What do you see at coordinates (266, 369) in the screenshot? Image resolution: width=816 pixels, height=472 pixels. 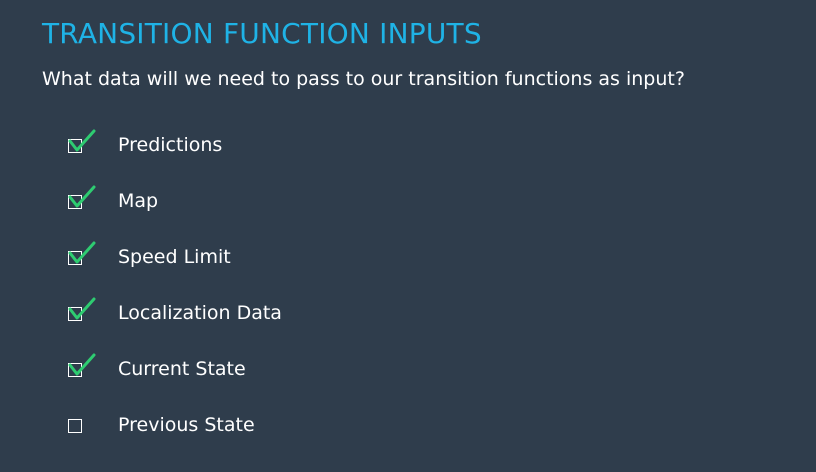 I see `checklist-item-current-state: Current State` at bounding box center [266, 369].